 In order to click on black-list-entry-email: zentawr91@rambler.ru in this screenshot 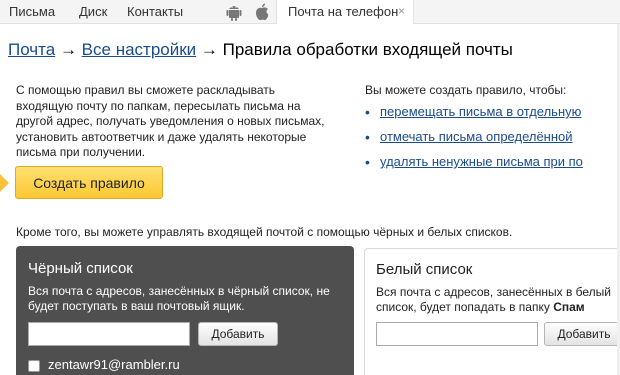, I will do `click(114, 364)`.